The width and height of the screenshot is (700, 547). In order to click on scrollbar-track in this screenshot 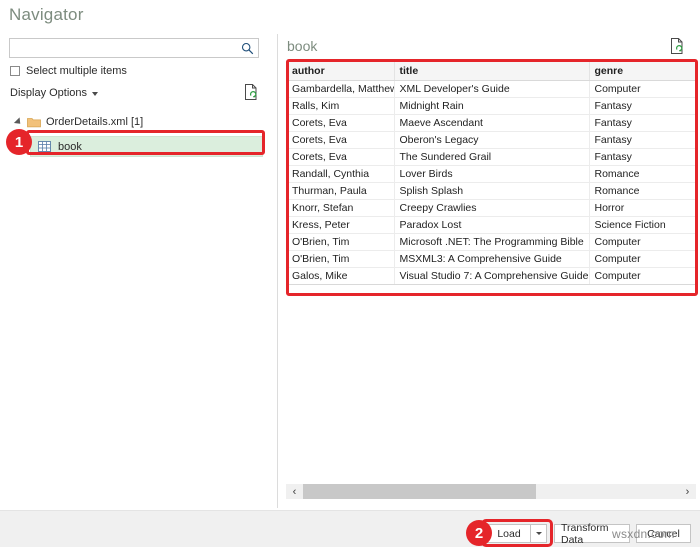, I will do `click(491, 491)`.